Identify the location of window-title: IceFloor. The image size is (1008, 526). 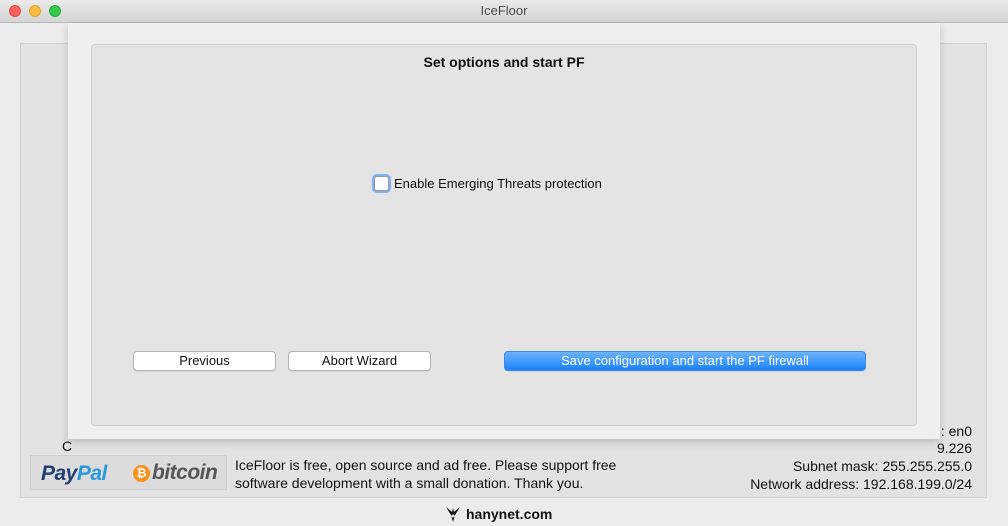
(504, 10).